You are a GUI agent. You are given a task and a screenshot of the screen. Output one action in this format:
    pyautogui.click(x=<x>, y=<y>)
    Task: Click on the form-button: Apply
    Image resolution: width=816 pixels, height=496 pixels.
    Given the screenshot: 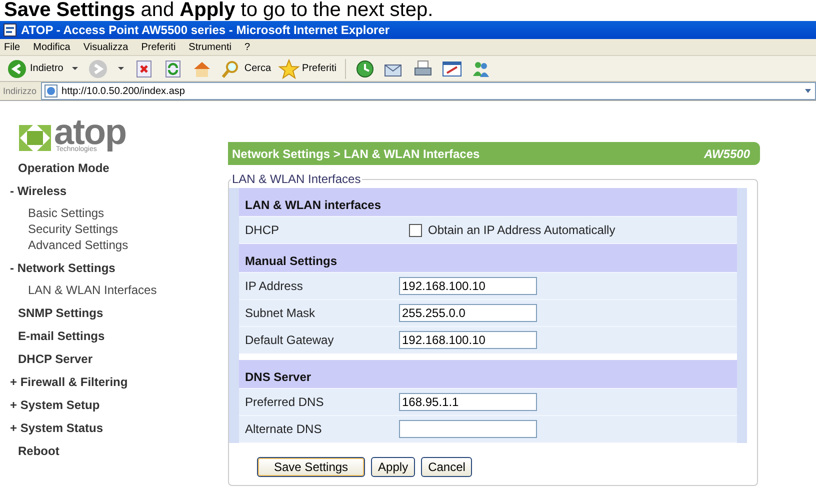 What is the action you would take?
    pyautogui.click(x=393, y=467)
    